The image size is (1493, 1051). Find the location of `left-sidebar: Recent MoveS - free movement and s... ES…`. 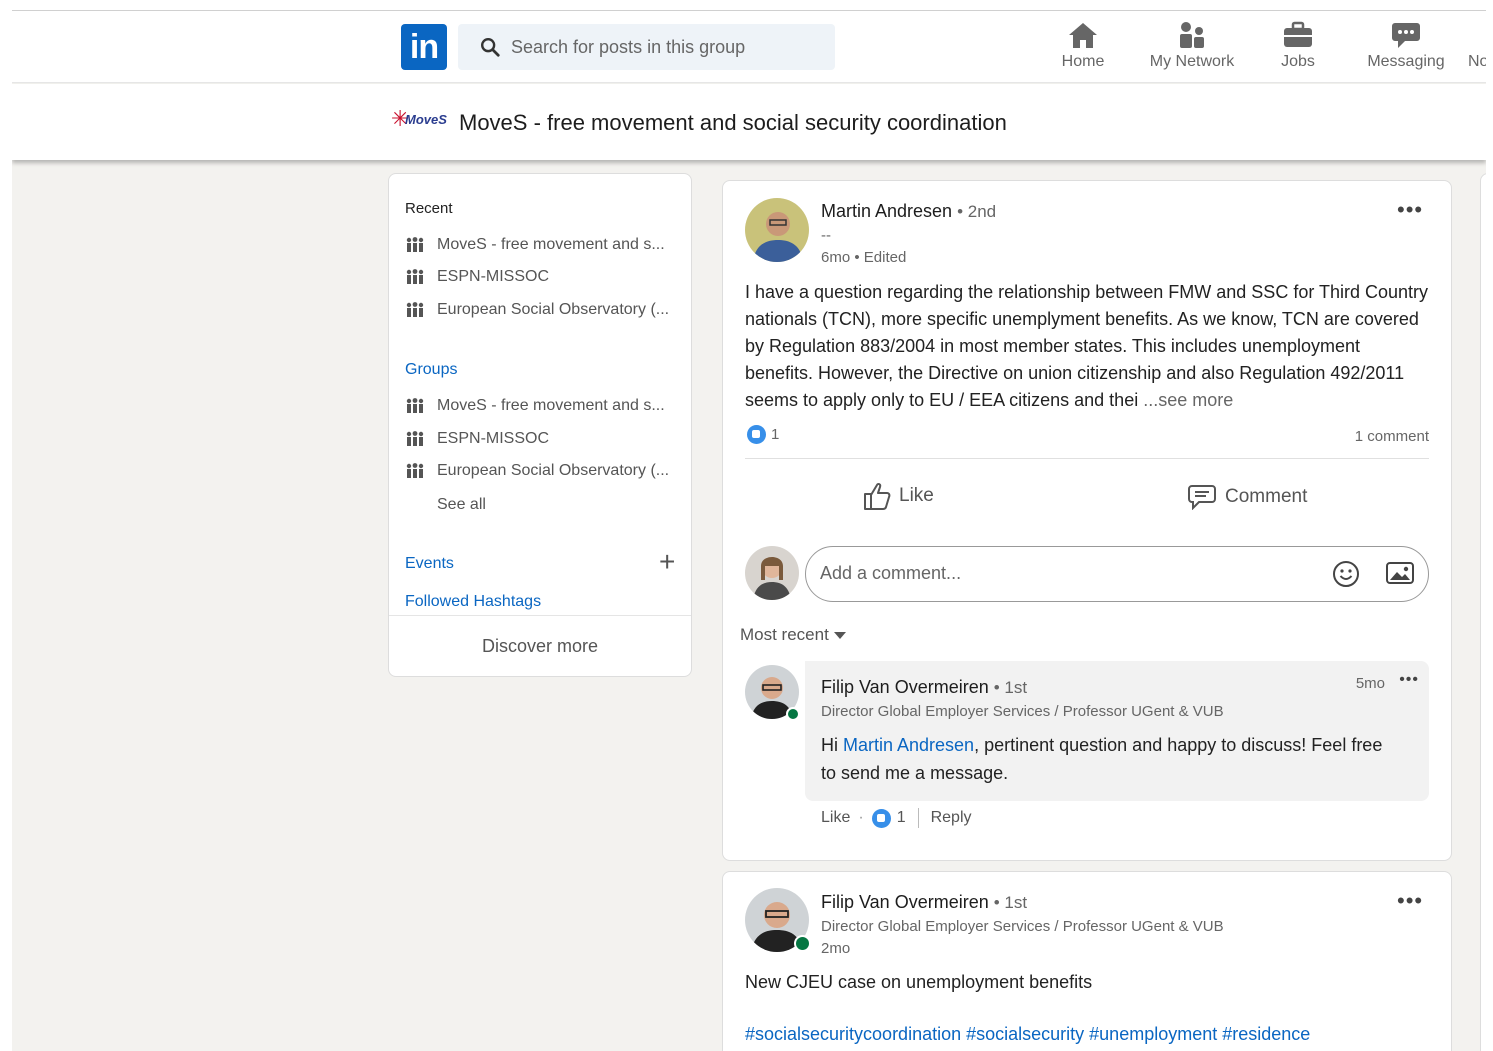

left-sidebar: Recent MoveS - free movement and s... ES… is located at coordinates (540, 425).